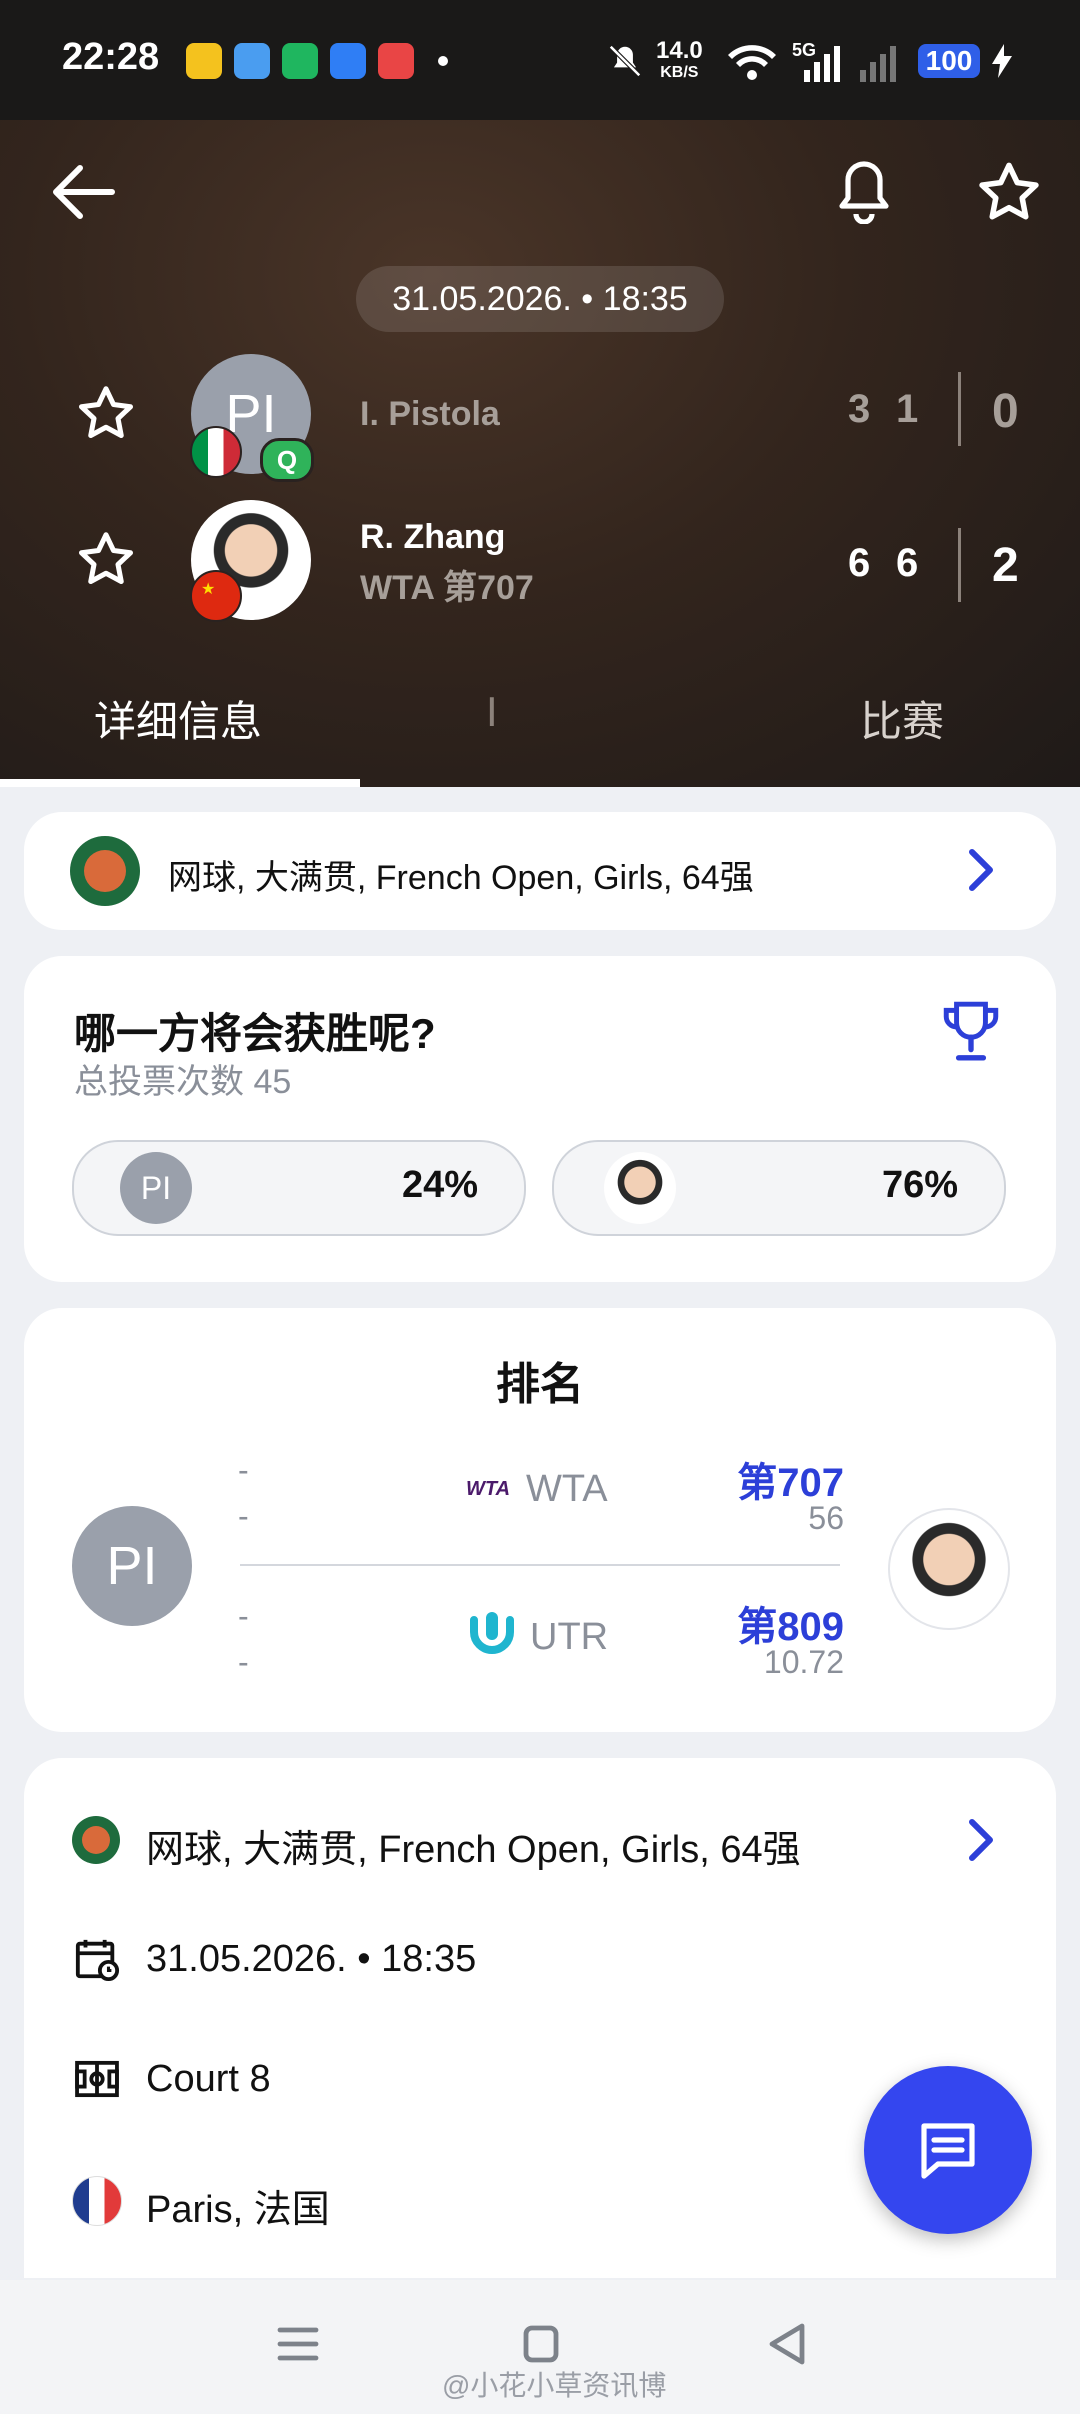 This screenshot has height=2414, width=1080. I want to click on ranking-player1-avatar: PI, so click(132, 1566).